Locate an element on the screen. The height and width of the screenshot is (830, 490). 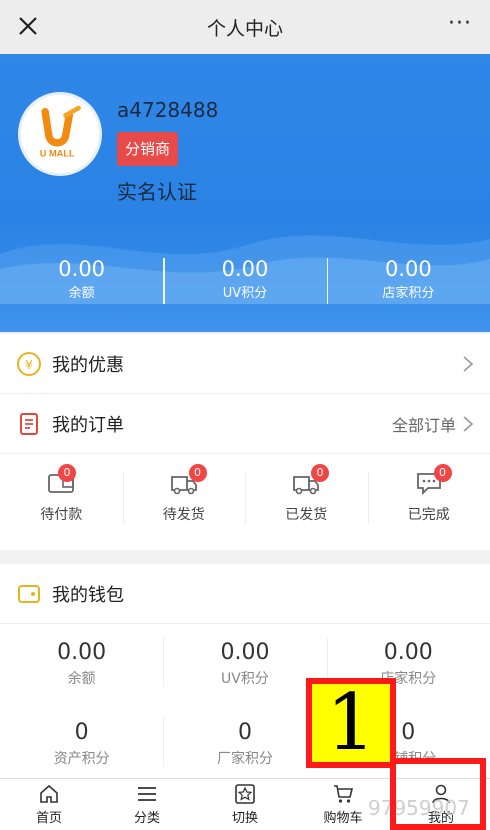
switch-icon is located at coordinates (245, 794).